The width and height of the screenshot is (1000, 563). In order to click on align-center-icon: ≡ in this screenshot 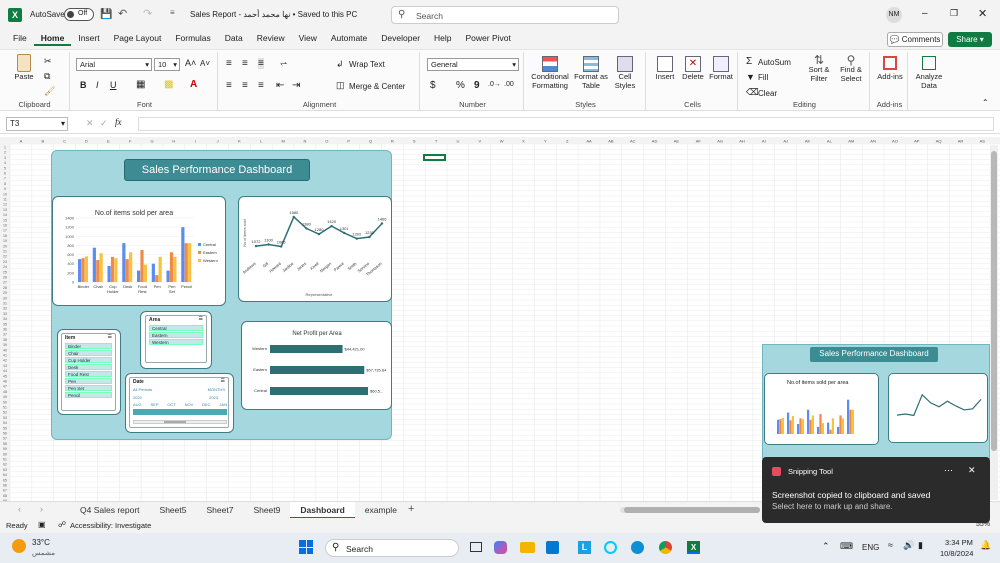, I will do `click(245, 85)`.